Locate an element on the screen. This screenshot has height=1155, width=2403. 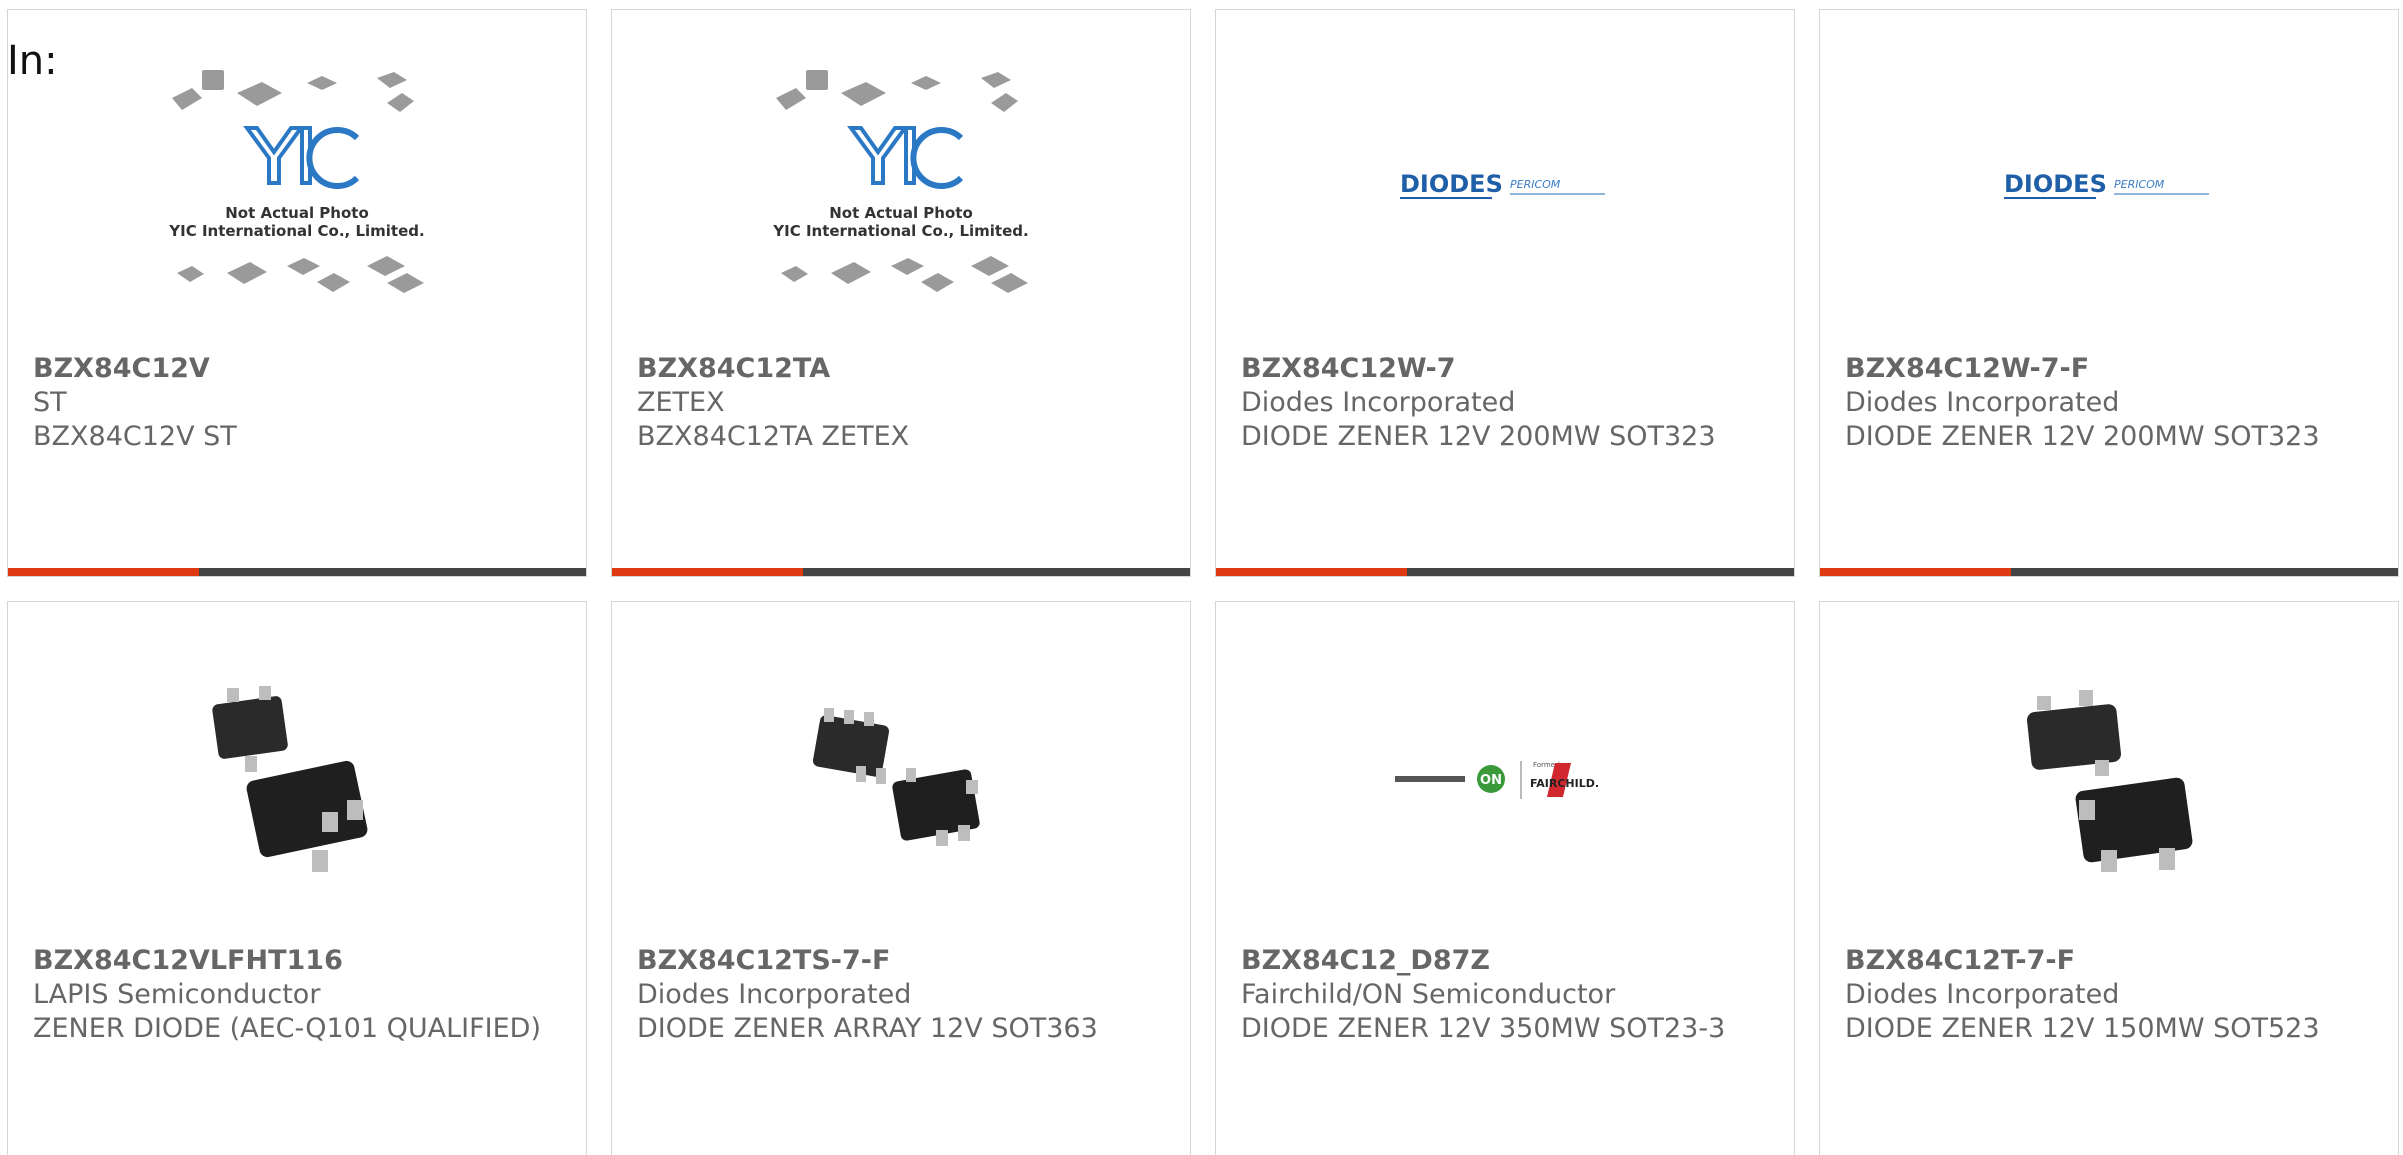
description: DIODE ZENER 12V 150MW SOT523 is located at coordinates (2082, 1028).